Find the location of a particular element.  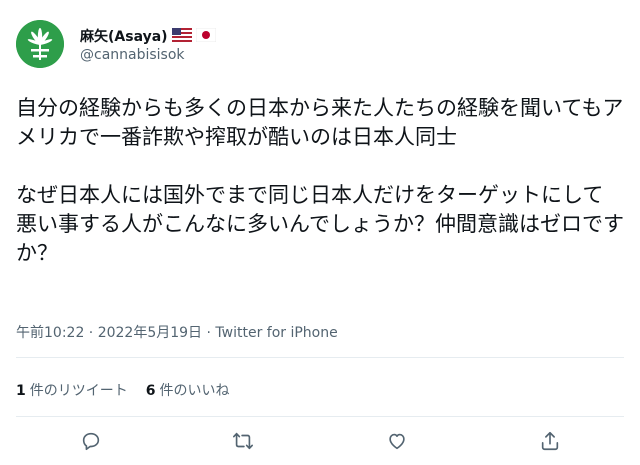

avatar is located at coordinates (40, 44).